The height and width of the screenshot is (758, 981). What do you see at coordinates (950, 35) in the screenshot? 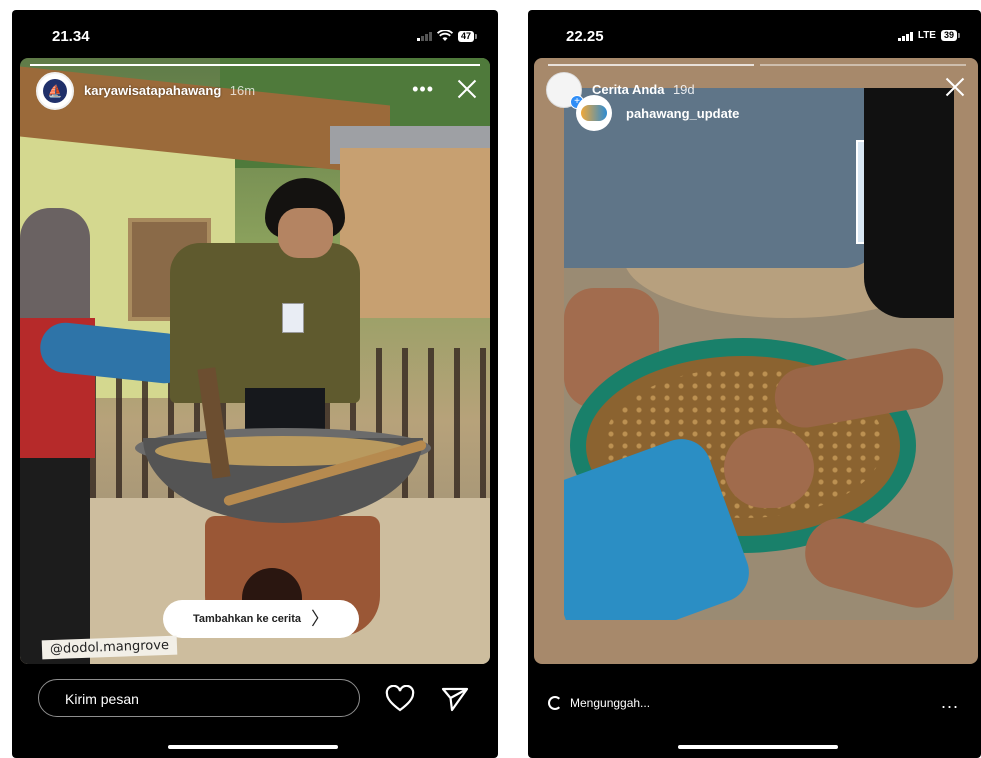
I see `battery-icon: 39` at bounding box center [950, 35].